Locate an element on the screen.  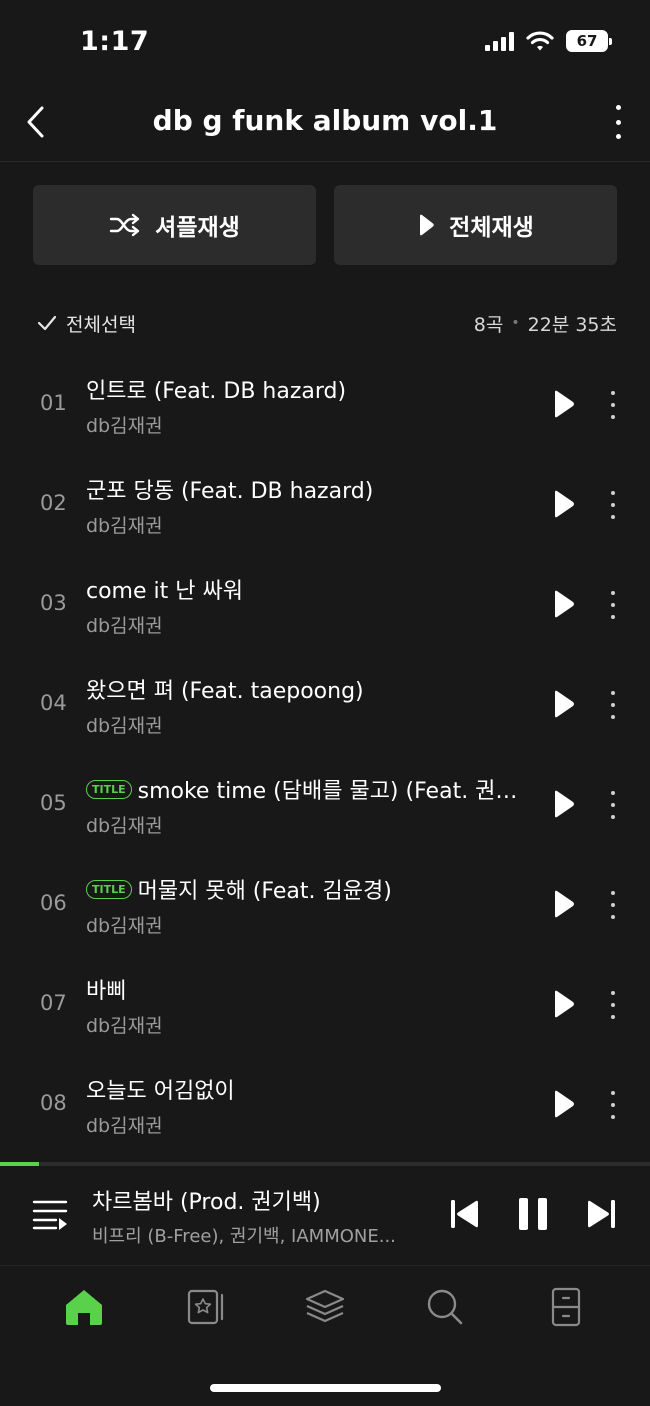
track-row: 04 왔으면 펴 (Feat. taepoong) db김재권 is located at coordinates (325, 705).